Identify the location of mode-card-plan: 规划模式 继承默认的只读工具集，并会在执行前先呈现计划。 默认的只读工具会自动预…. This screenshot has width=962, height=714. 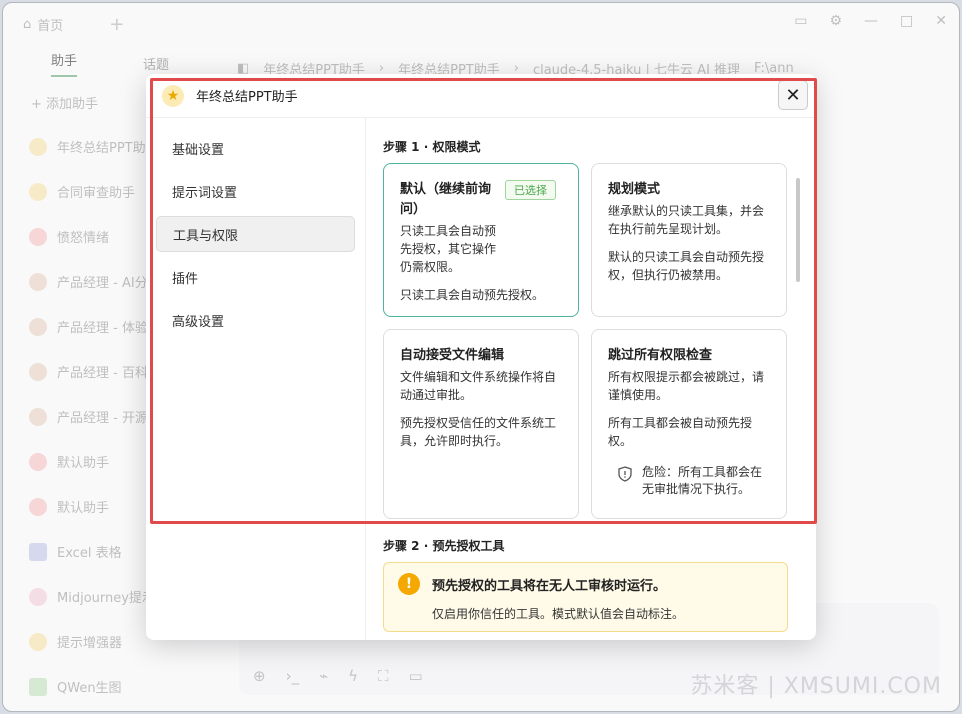
(689, 240).